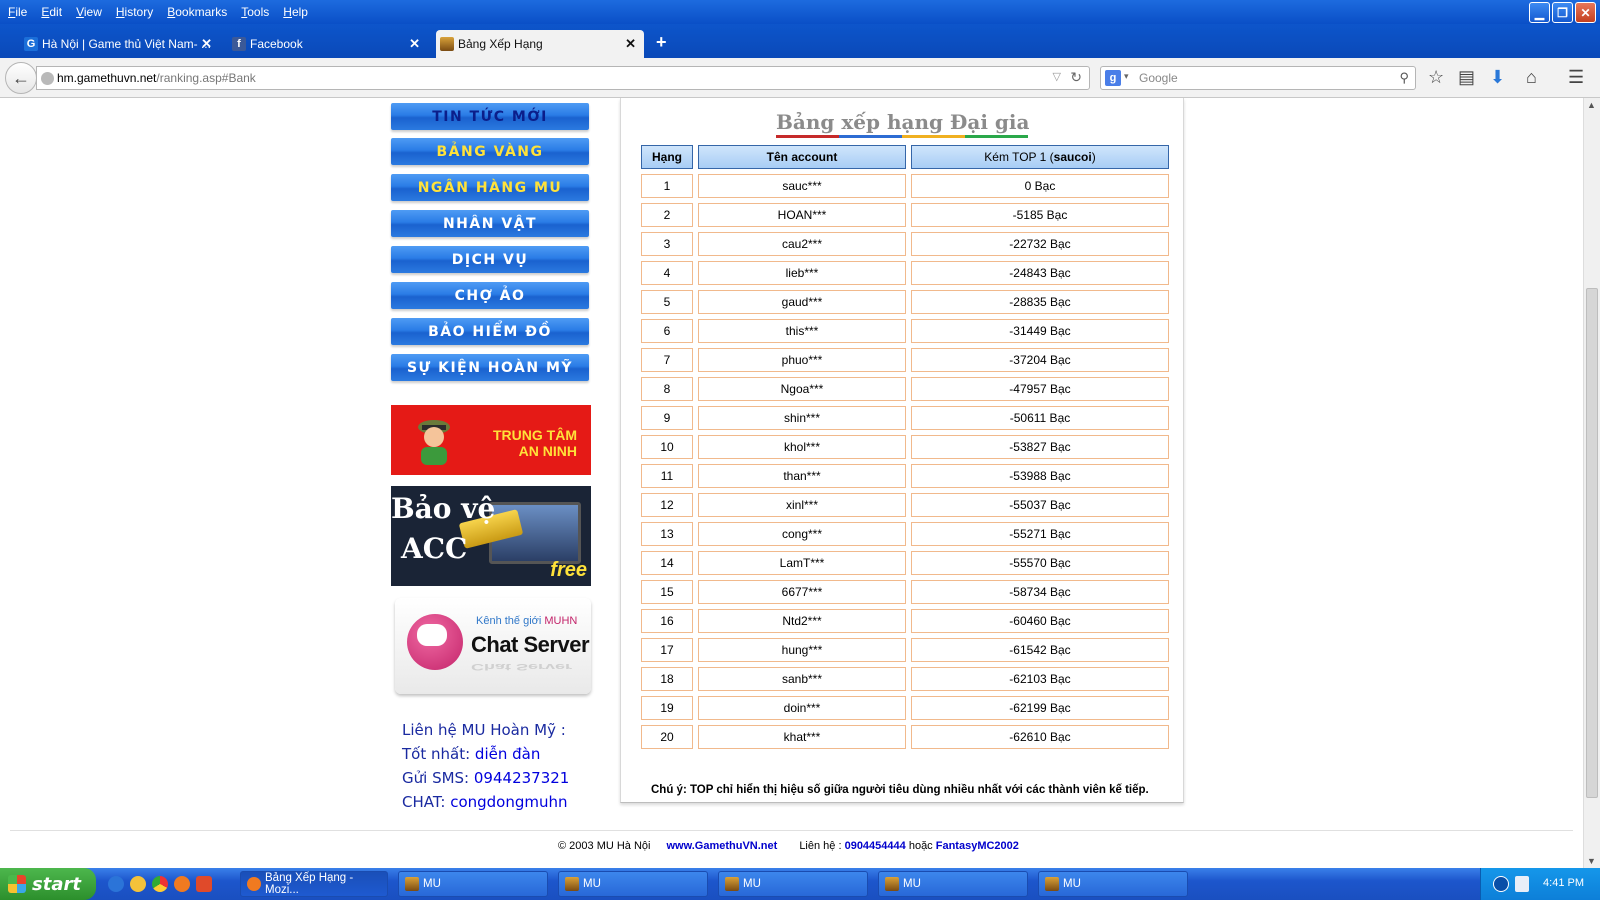 This screenshot has height=900, width=1600. What do you see at coordinates (1040, 708) in the screenshot?
I see `gap-cell: -62199 Bạc` at bounding box center [1040, 708].